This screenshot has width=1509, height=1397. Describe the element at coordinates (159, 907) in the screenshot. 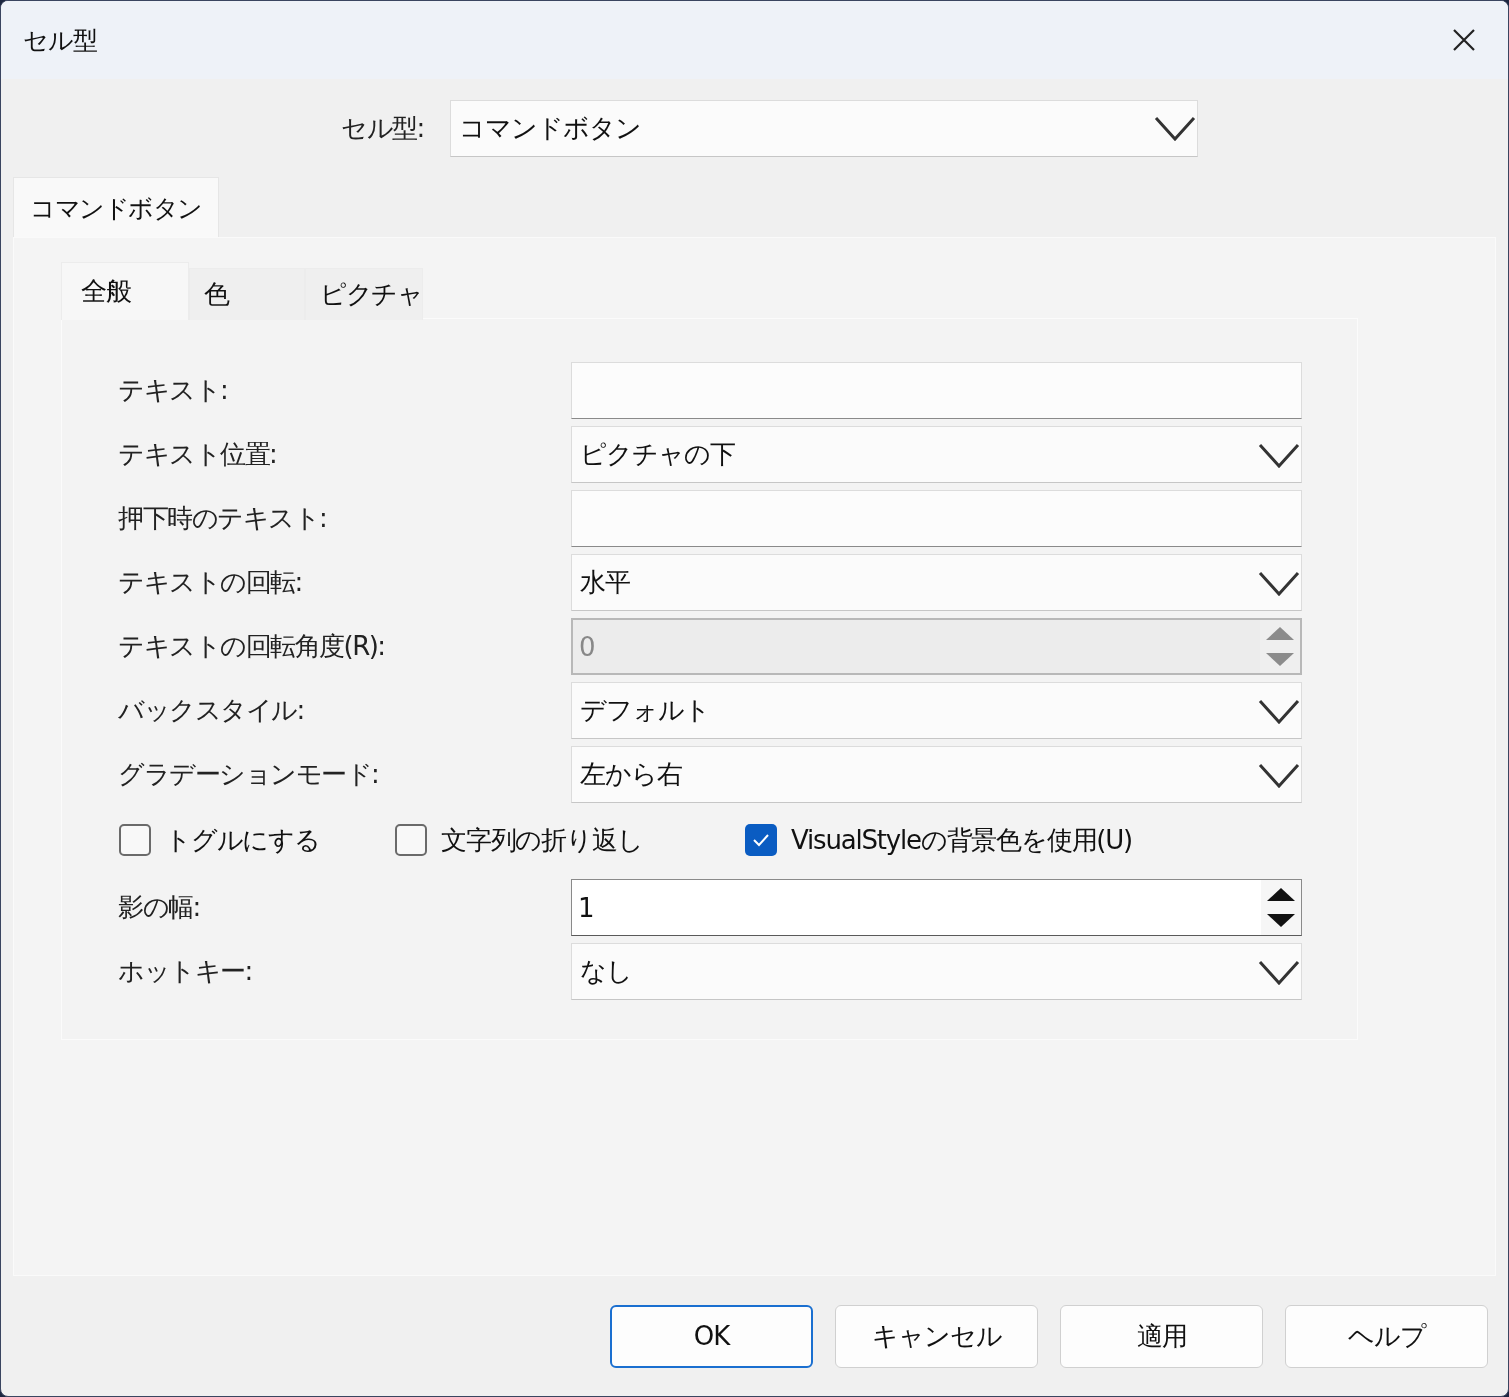

I see `field-label: 影の幅:` at that location.